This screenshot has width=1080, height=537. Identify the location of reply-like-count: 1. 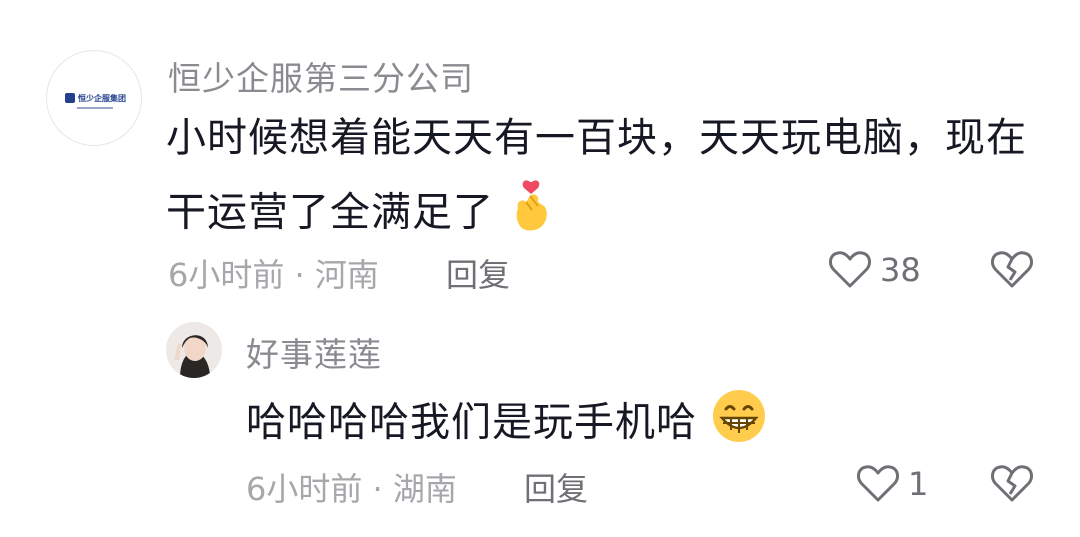
(918, 484).